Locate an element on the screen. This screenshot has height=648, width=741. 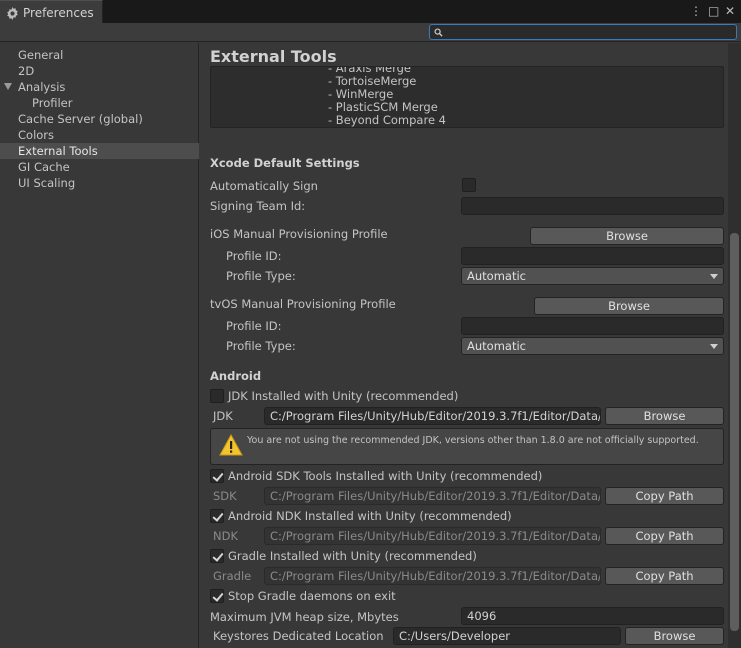
sidebar-item-profiler: Profiler is located at coordinates (99, 103).